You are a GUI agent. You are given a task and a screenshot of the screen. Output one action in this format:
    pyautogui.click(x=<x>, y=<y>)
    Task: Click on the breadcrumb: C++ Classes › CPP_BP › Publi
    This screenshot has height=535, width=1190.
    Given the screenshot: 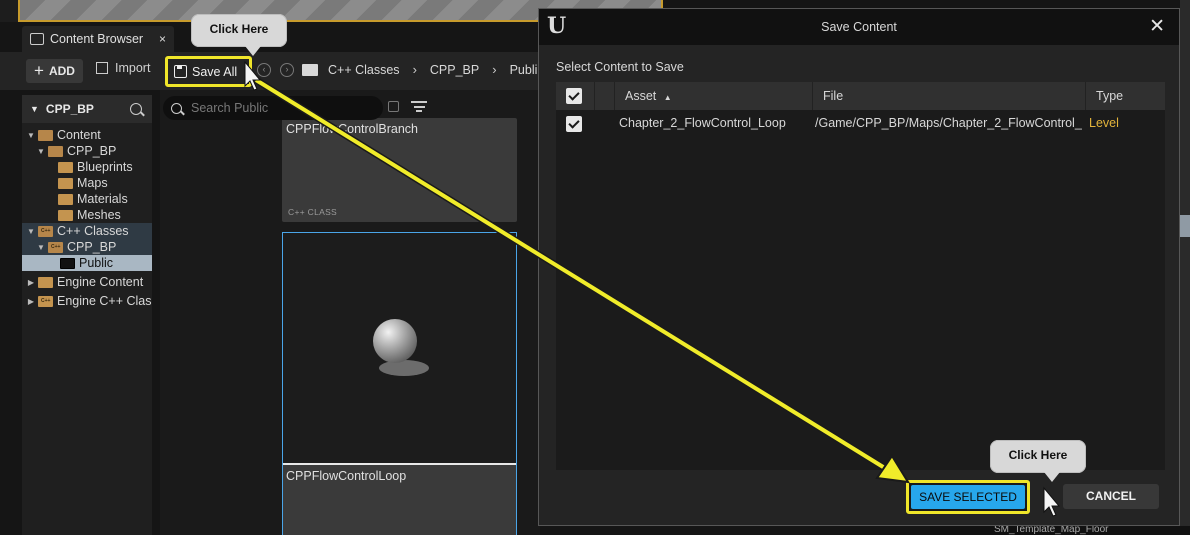 What is the action you would take?
    pyautogui.click(x=419, y=69)
    